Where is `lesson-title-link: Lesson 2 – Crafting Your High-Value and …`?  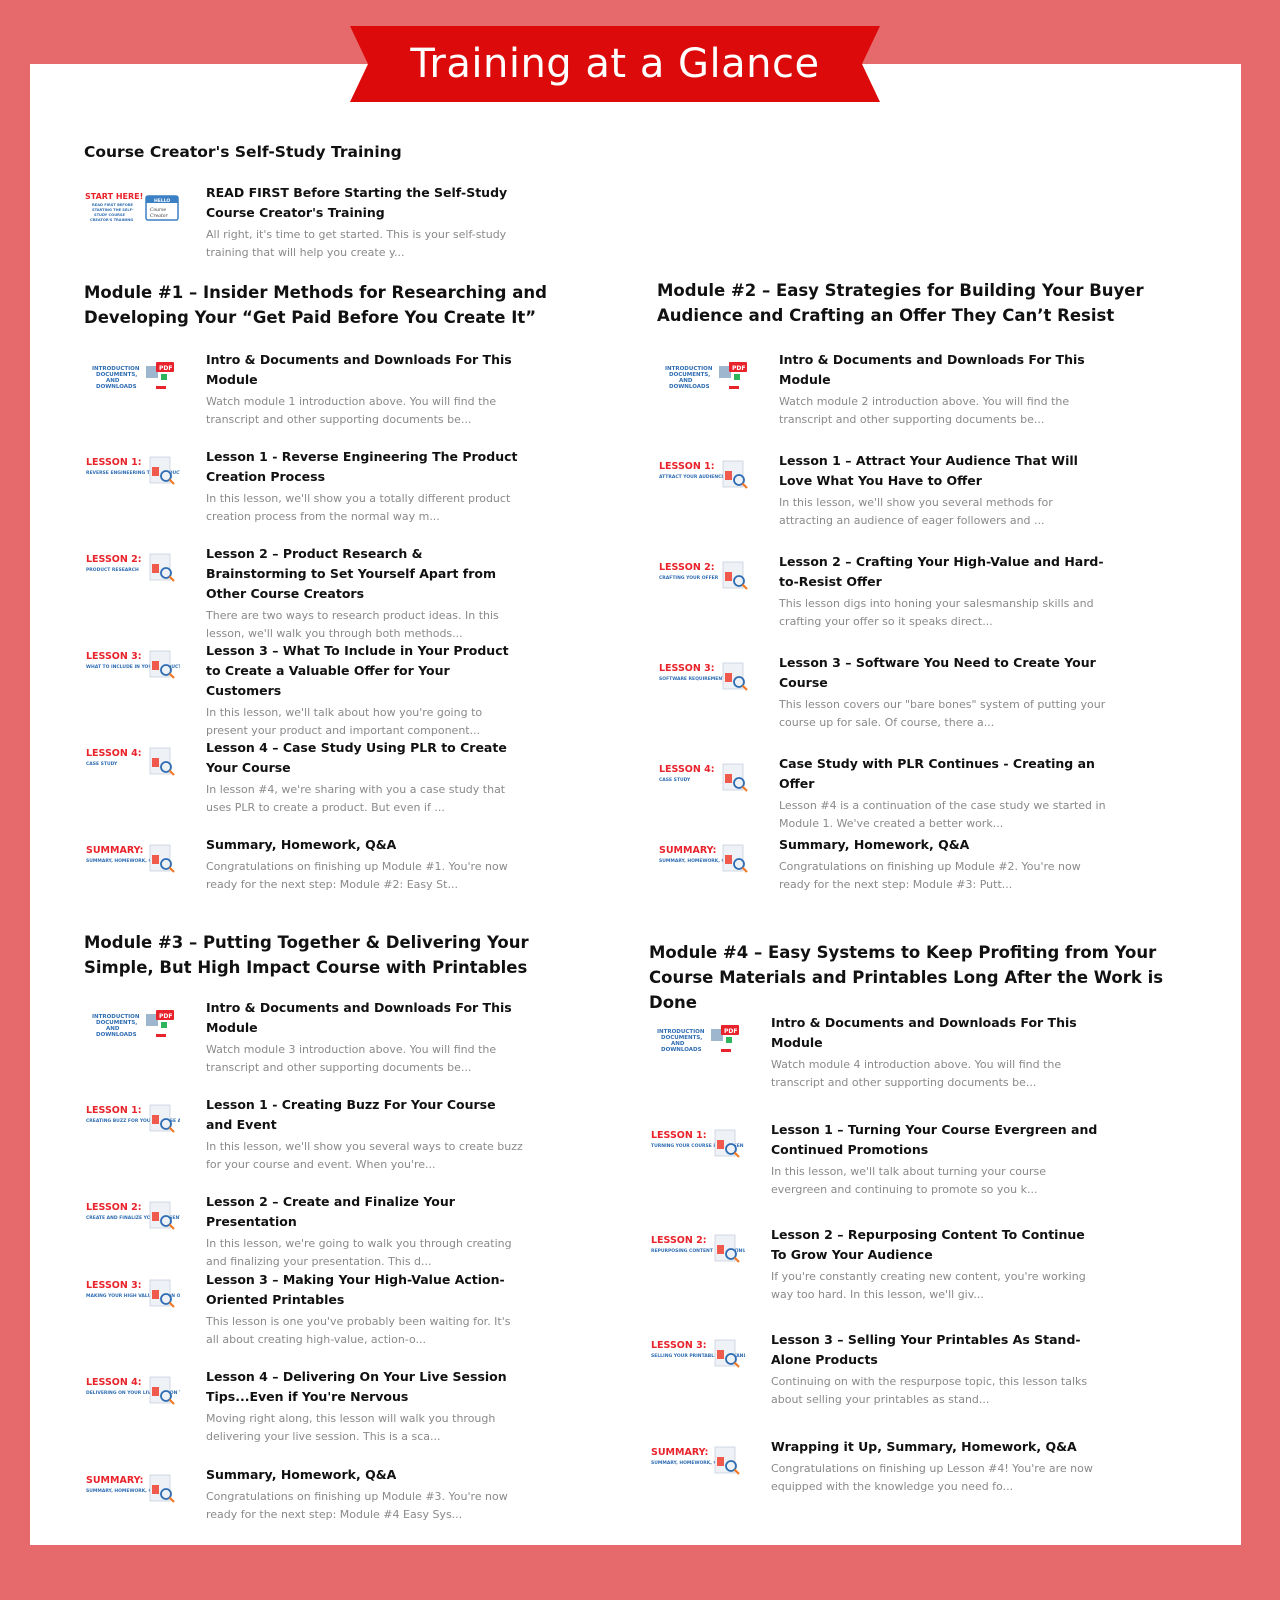 lesson-title-link: Lesson 2 – Crafting Your High-Value and … is located at coordinates (944, 572).